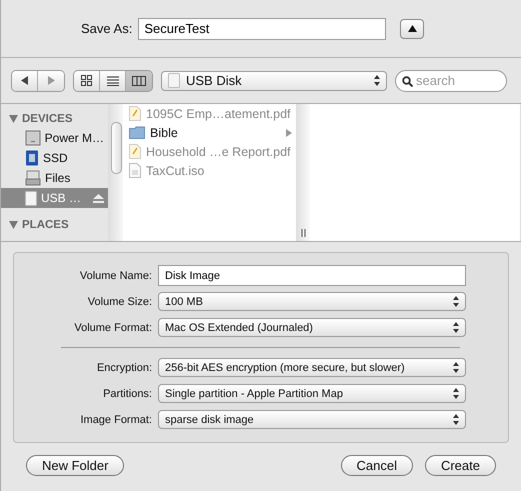 The image size is (521, 491). What do you see at coordinates (312, 301) in the screenshot?
I see `option-popup: 100 MB` at bounding box center [312, 301].